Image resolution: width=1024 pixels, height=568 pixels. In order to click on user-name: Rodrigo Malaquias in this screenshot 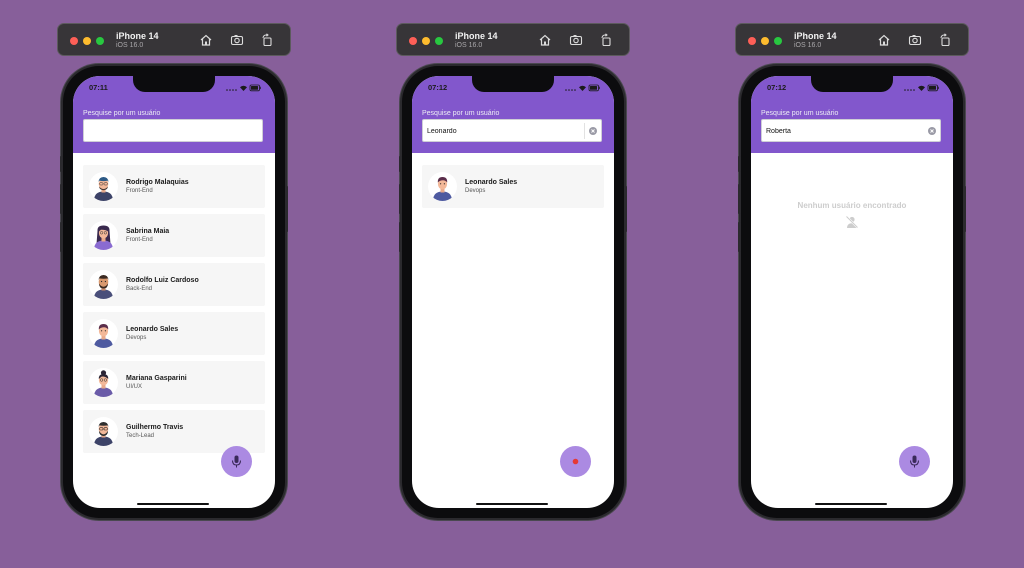, I will do `click(157, 182)`.